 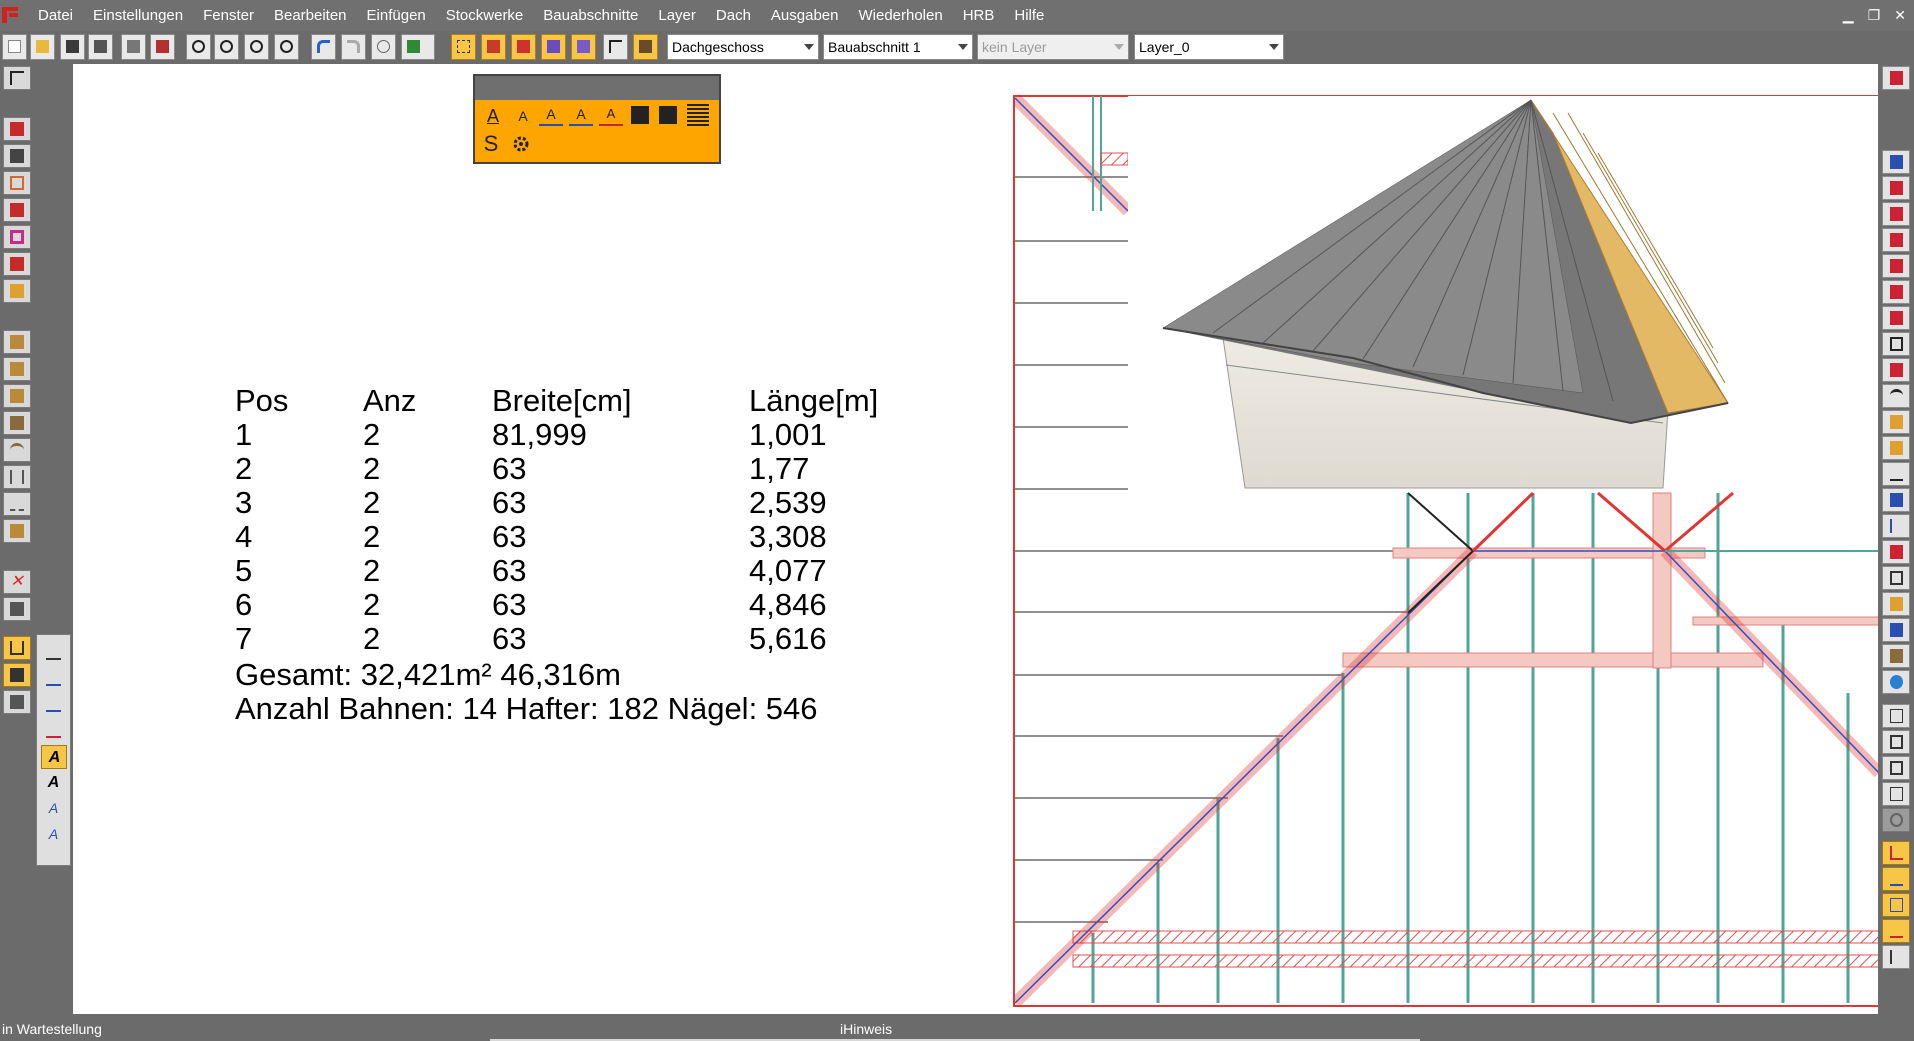 I want to click on beam-tool, so click(x=17, y=423).